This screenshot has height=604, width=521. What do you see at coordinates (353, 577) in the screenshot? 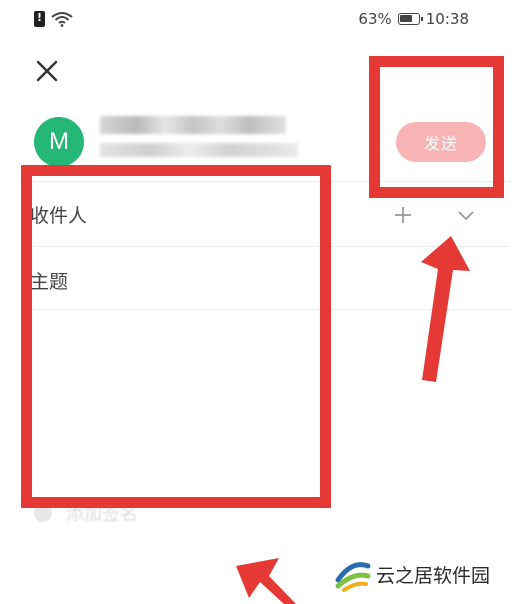
I see `watermark-logo-icon` at bounding box center [353, 577].